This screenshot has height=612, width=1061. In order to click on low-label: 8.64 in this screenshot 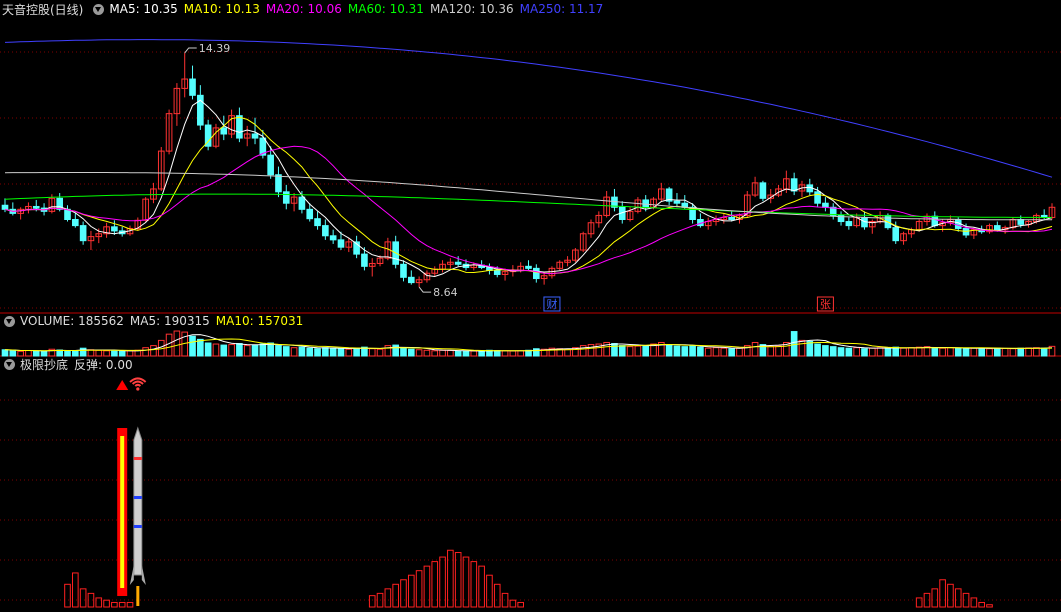, I will do `click(445, 292)`.